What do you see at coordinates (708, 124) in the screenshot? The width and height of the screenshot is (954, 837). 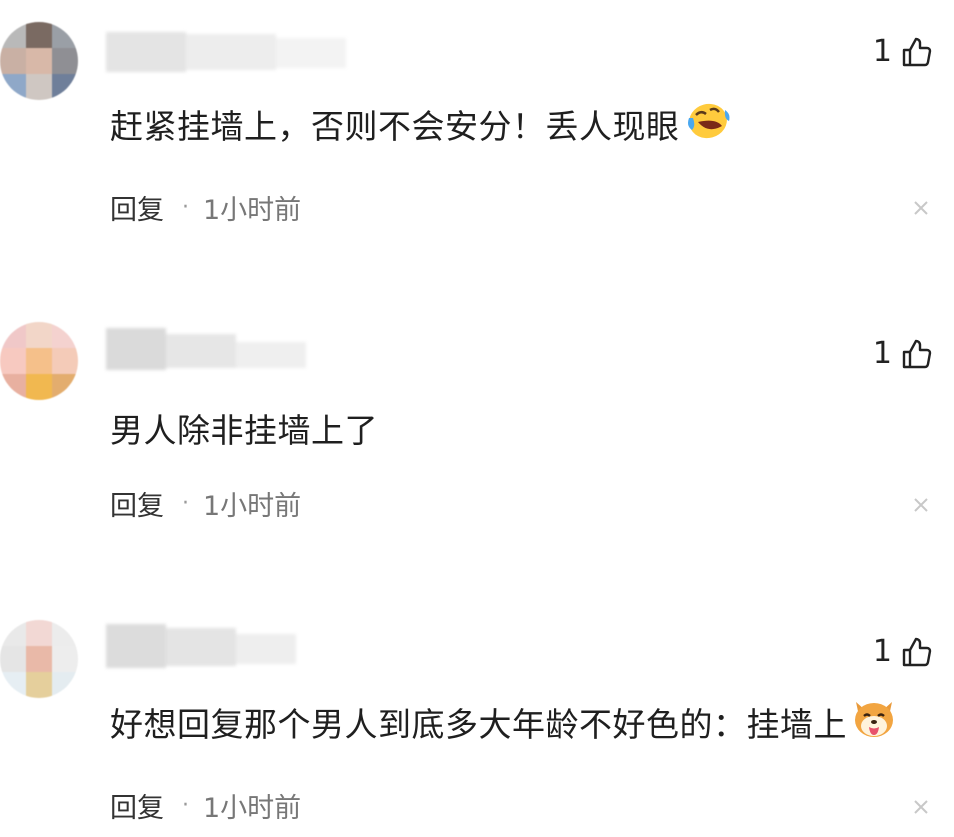 I see `laughing-crying-emoji` at bounding box center [708, 124].